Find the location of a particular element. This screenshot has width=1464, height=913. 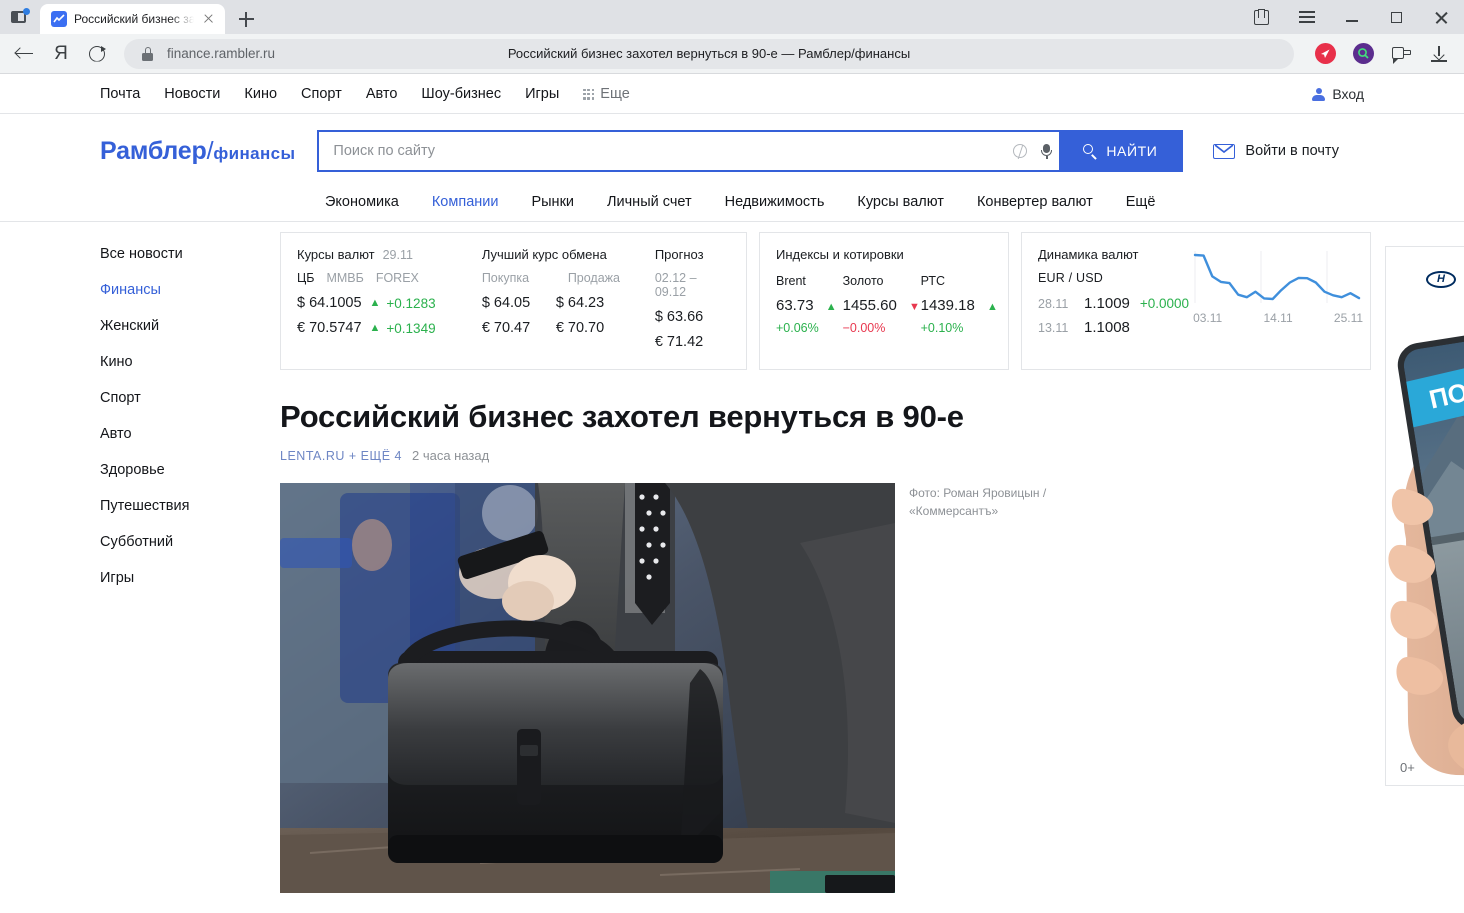

mail-login-button: Войти в почту is located at coordinates (1276, 151).